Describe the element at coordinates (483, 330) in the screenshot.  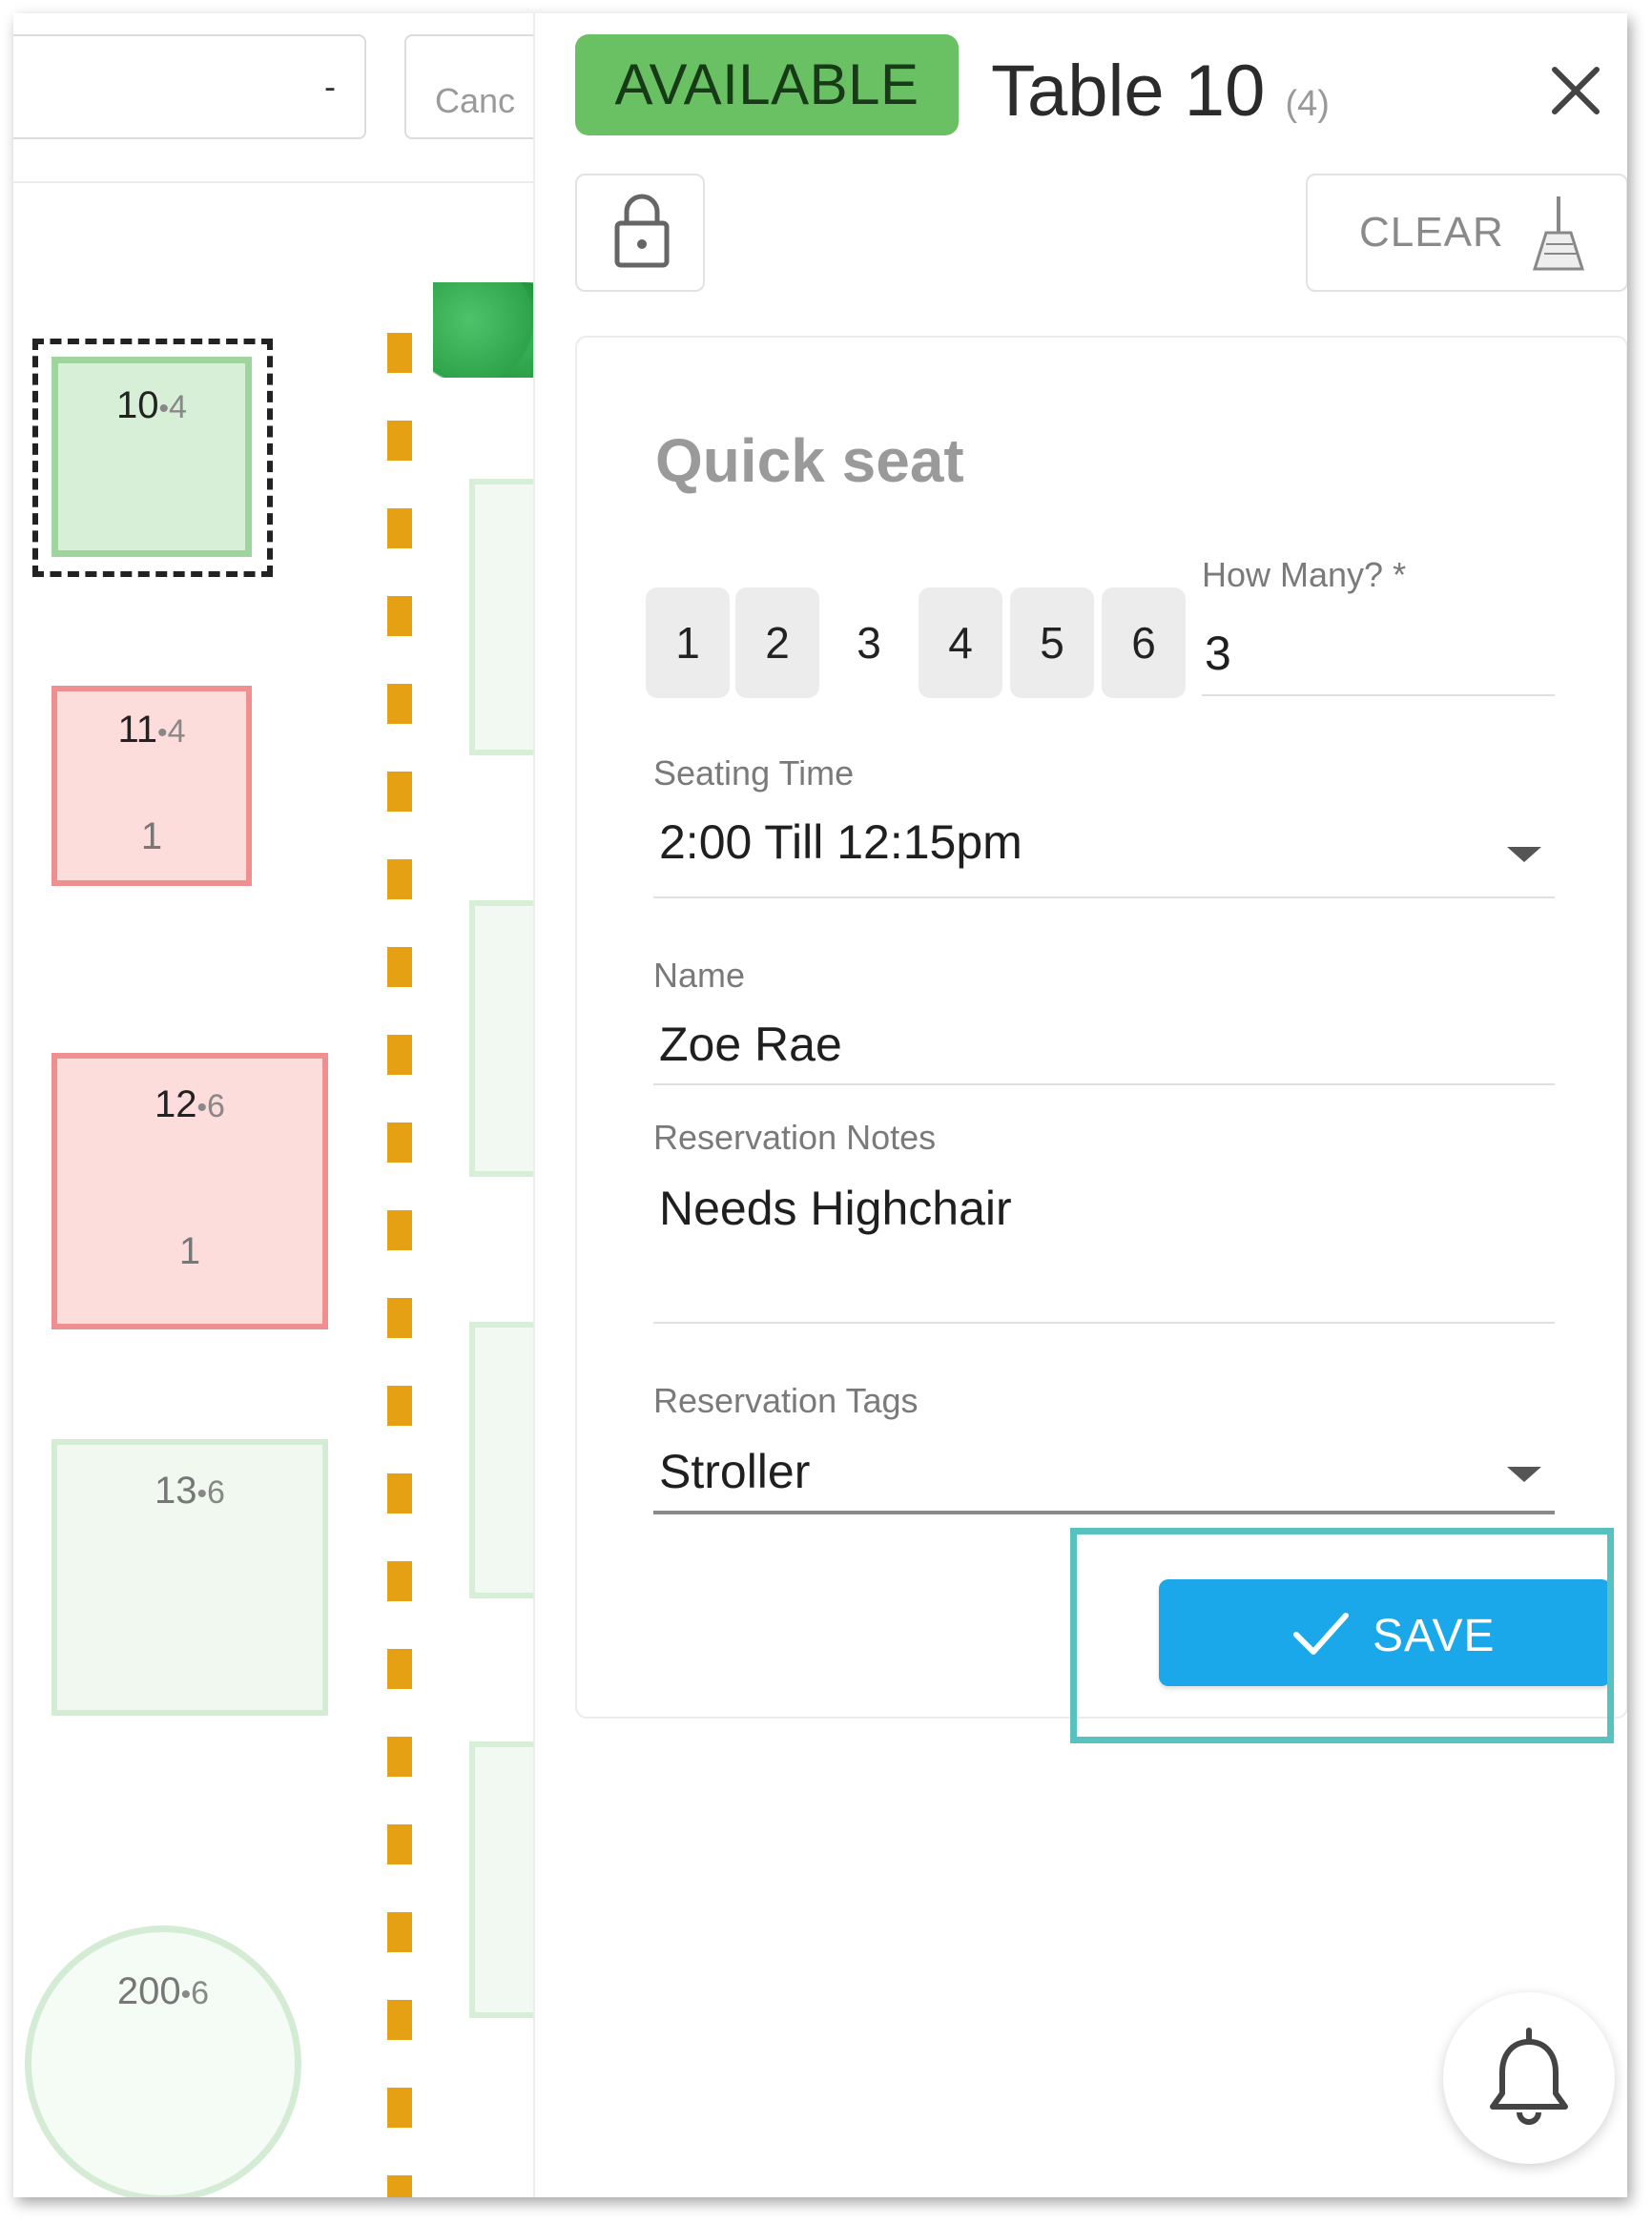
I see `plant-decoration` at that location.